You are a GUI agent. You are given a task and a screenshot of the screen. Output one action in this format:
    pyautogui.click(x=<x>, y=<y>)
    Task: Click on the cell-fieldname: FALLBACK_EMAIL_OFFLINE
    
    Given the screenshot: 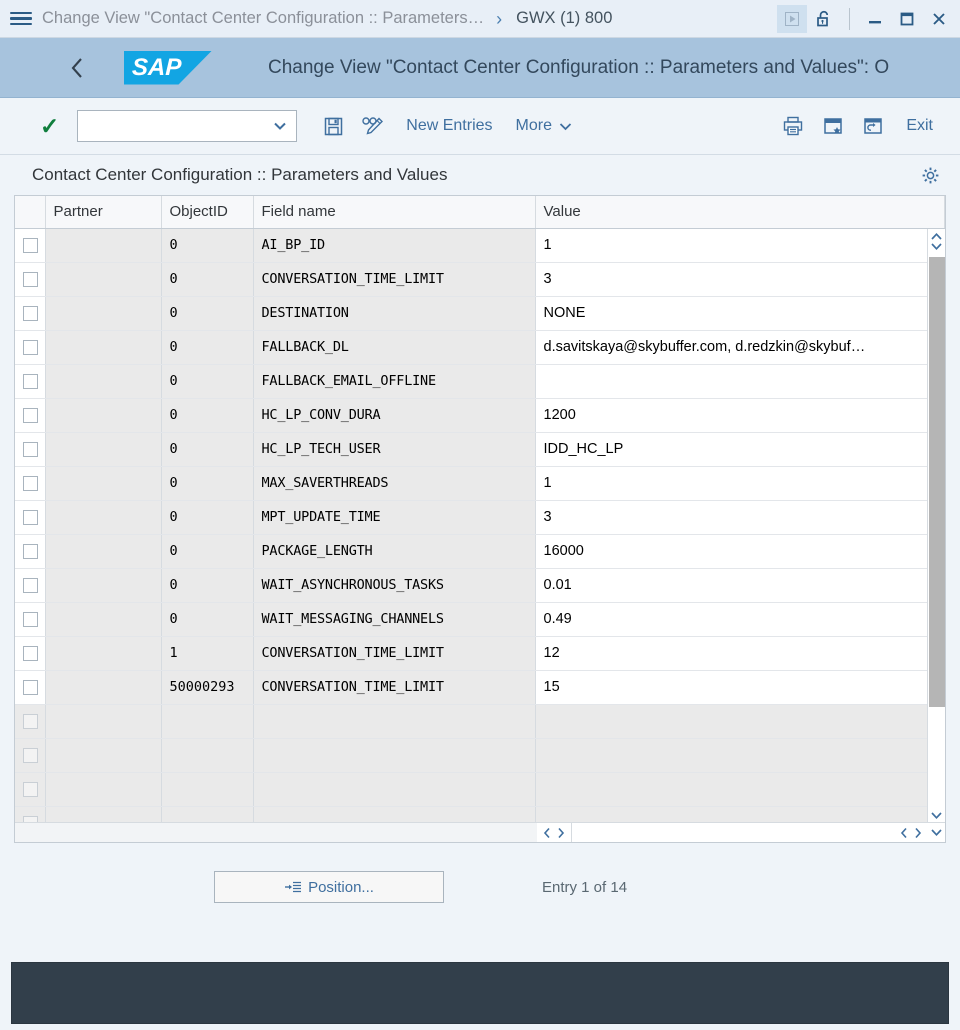 What is the action you would take?
    pyautogui.click(x=394, y=381)
    